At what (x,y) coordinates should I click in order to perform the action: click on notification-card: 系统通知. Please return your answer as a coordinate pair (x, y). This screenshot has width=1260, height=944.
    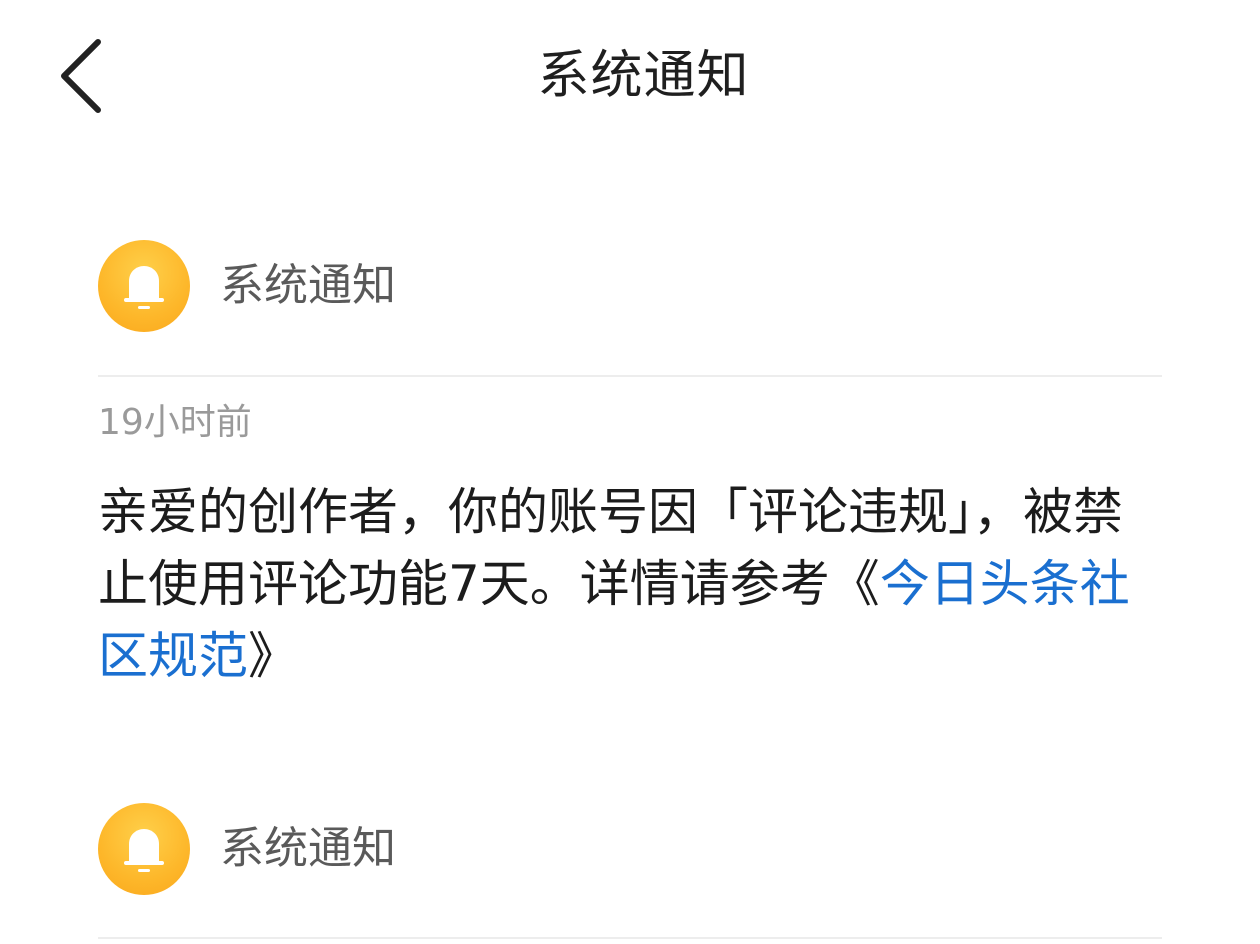
    Looking at the image, I should click on (630, 873).